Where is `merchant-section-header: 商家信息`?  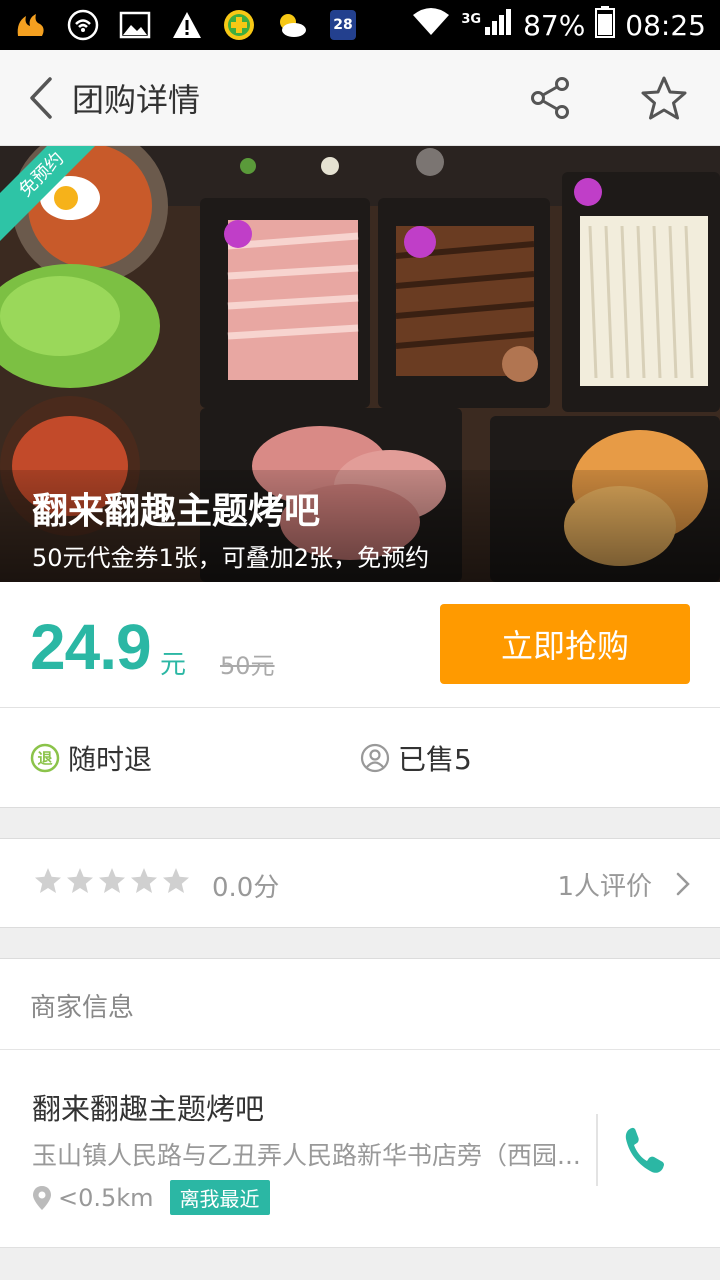 merchant-section-header: 商家信息 is located at coordinates (360, 1004).